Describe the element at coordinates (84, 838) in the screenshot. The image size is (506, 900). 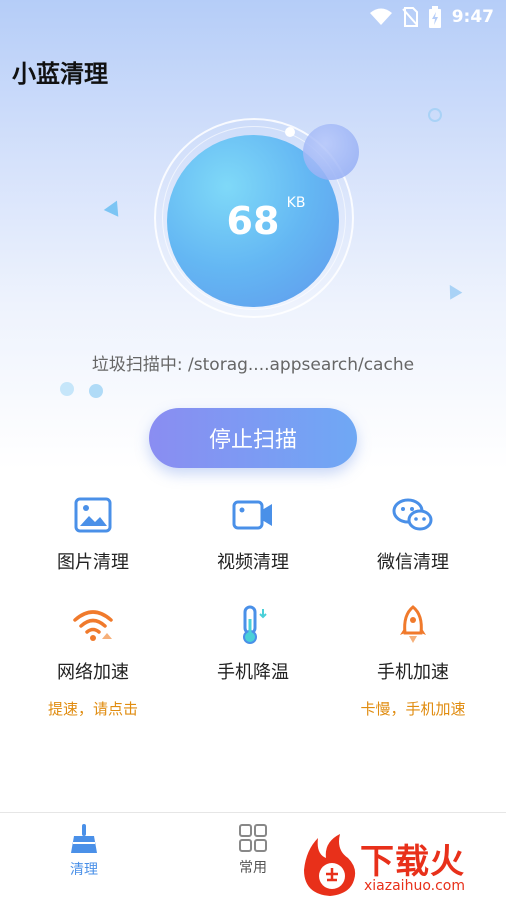
I see `broom-icon` at that location.